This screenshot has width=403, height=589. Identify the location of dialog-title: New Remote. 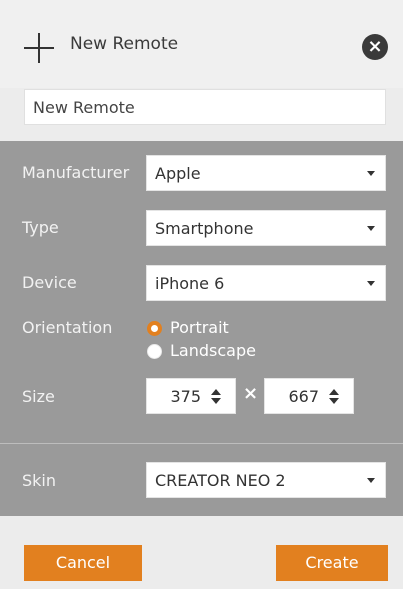
(124, 44).